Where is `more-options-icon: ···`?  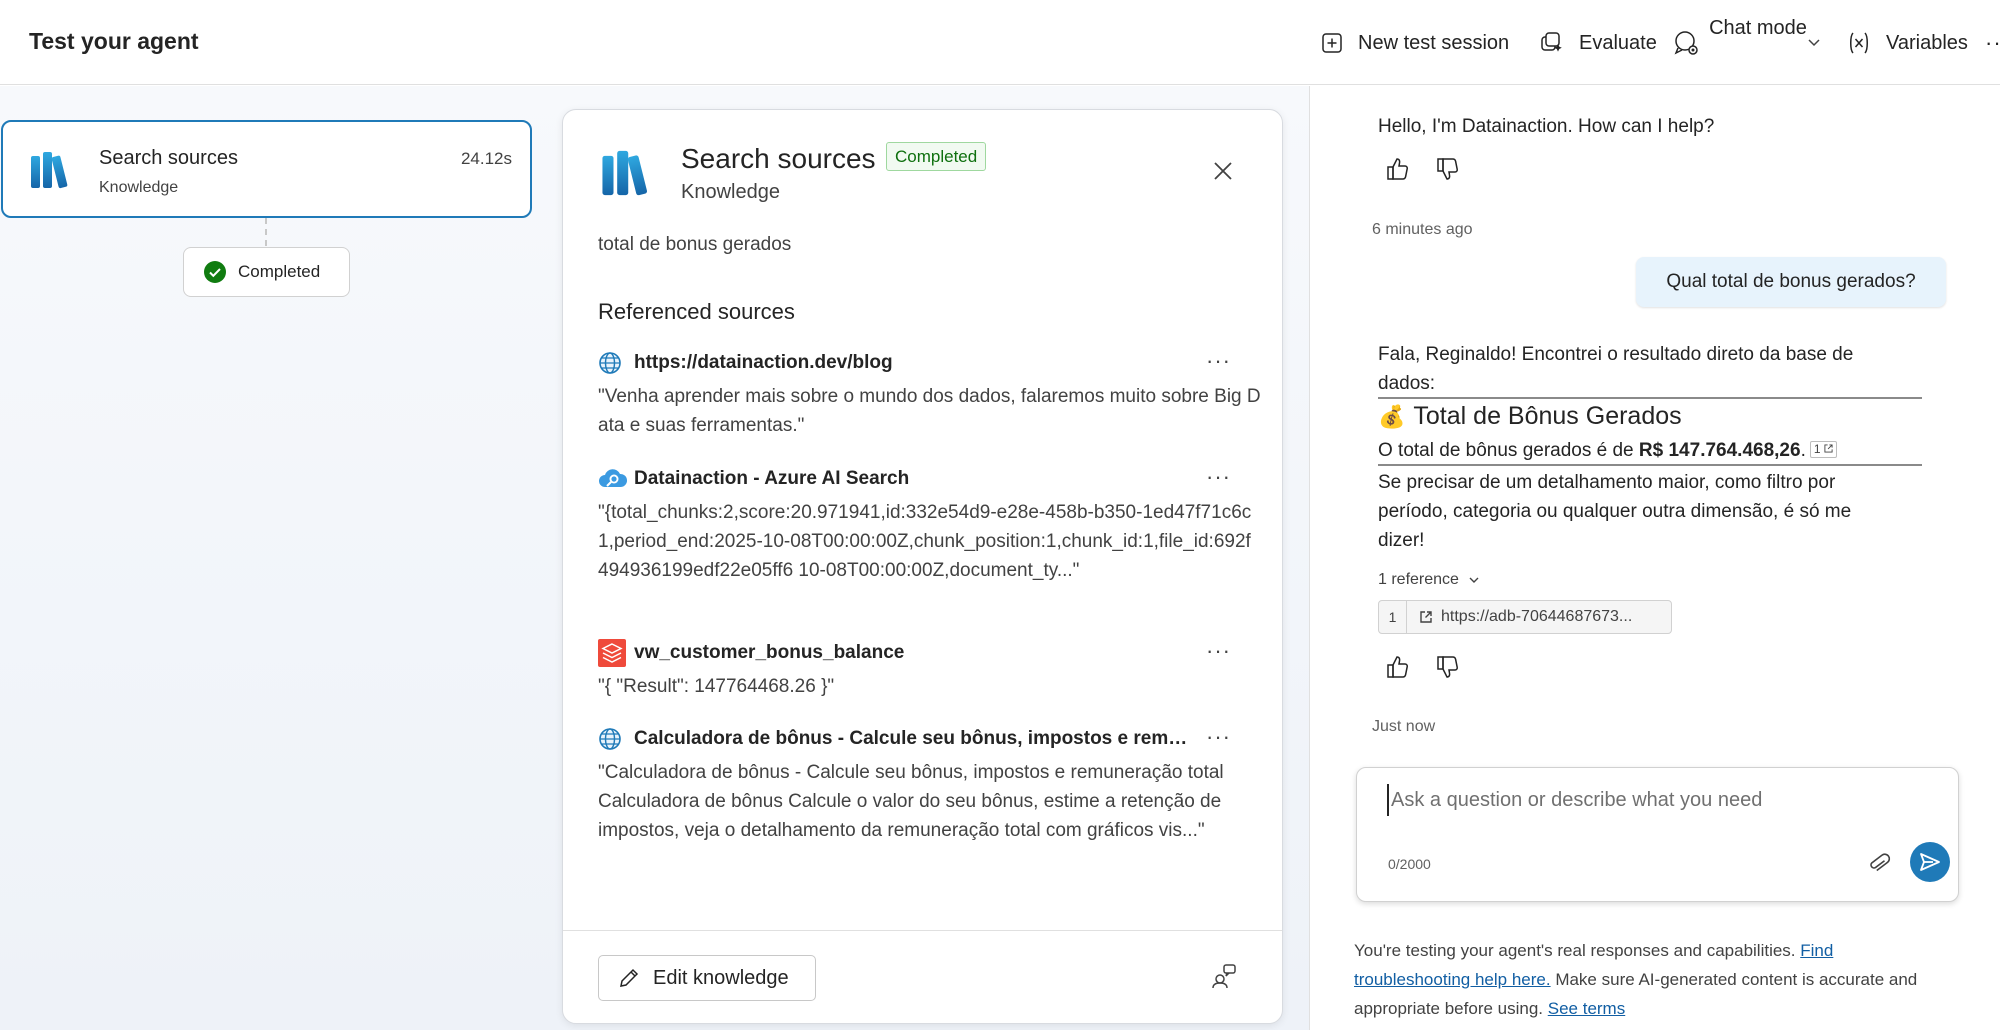
more-options-icon: ··· is located at coordinates (1992, 43).